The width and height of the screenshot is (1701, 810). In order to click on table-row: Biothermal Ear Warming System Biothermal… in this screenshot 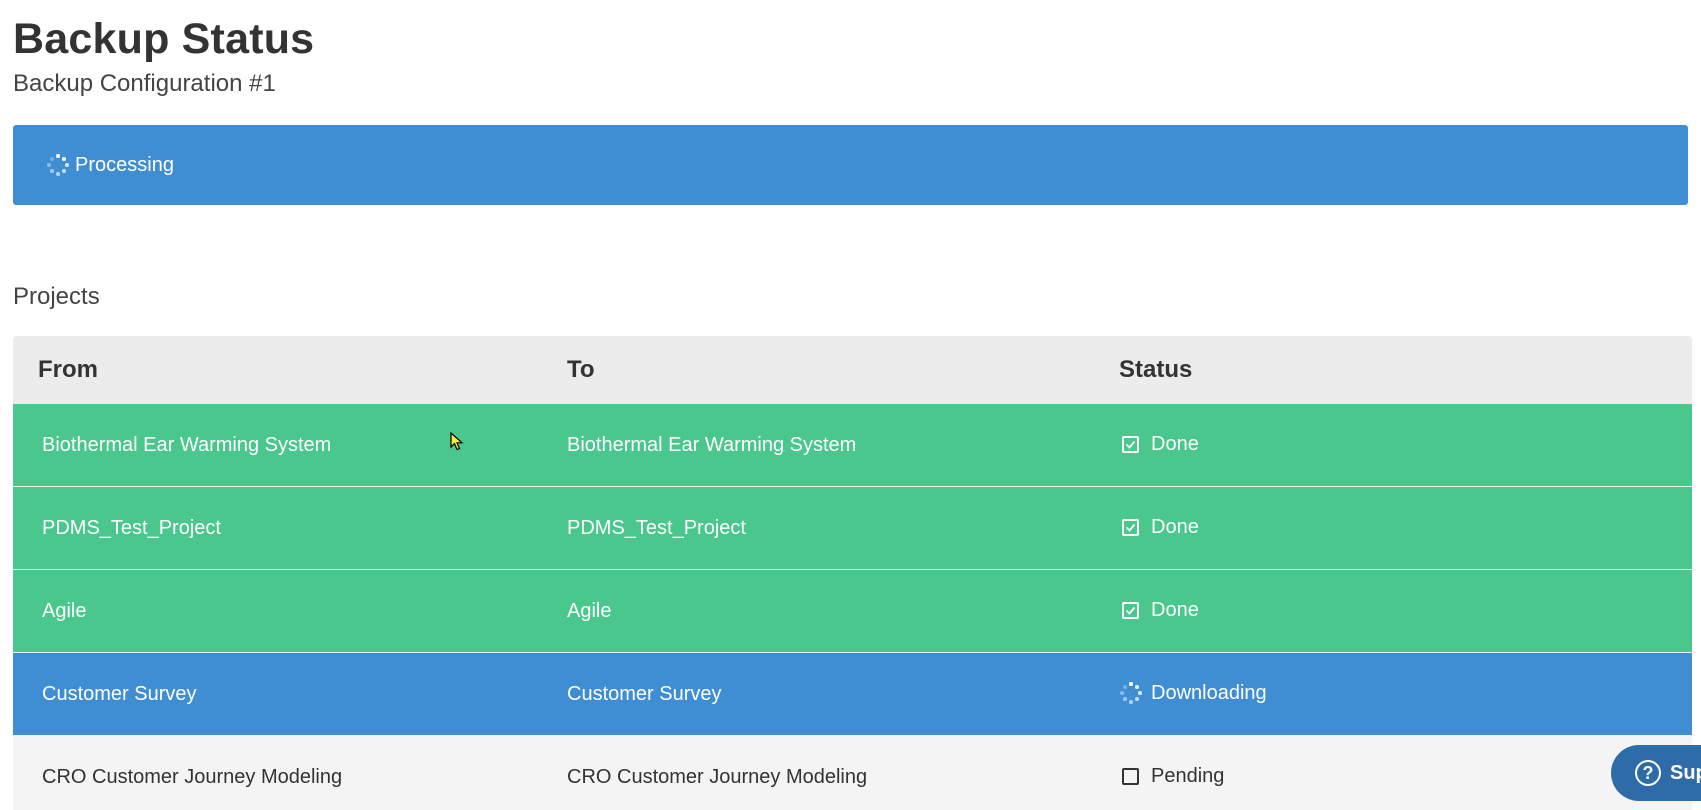, I will do `click(852, 445)`.